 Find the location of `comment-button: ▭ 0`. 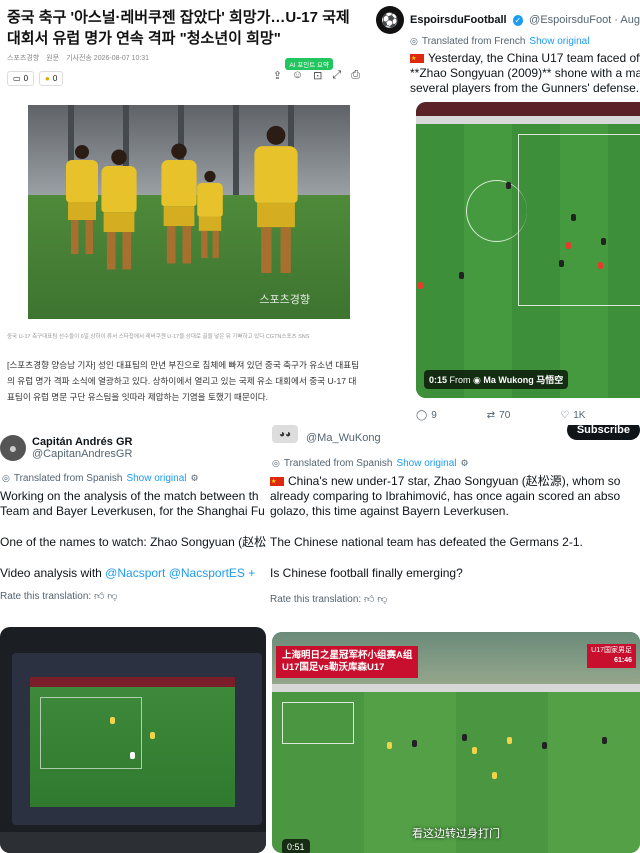

comment-button: ▭ 0 is located at coordinates (21, 78).